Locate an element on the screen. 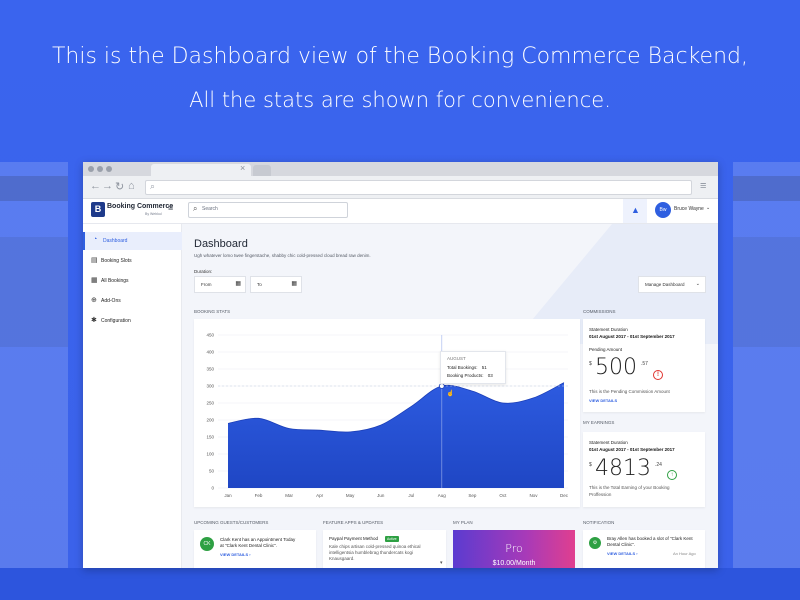 The height and width of the screenshot is (600, 800). search-input: ⌕ Search is located at coordinates (268, 210).